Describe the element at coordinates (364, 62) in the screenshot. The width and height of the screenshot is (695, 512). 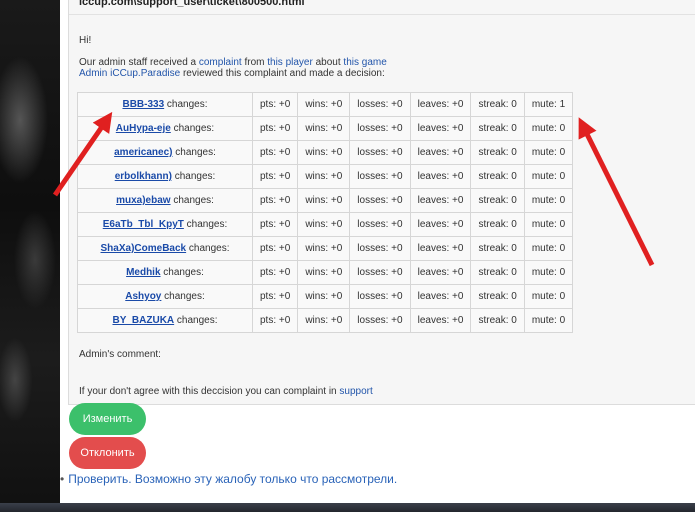
I see `game-link: this game` at that location.